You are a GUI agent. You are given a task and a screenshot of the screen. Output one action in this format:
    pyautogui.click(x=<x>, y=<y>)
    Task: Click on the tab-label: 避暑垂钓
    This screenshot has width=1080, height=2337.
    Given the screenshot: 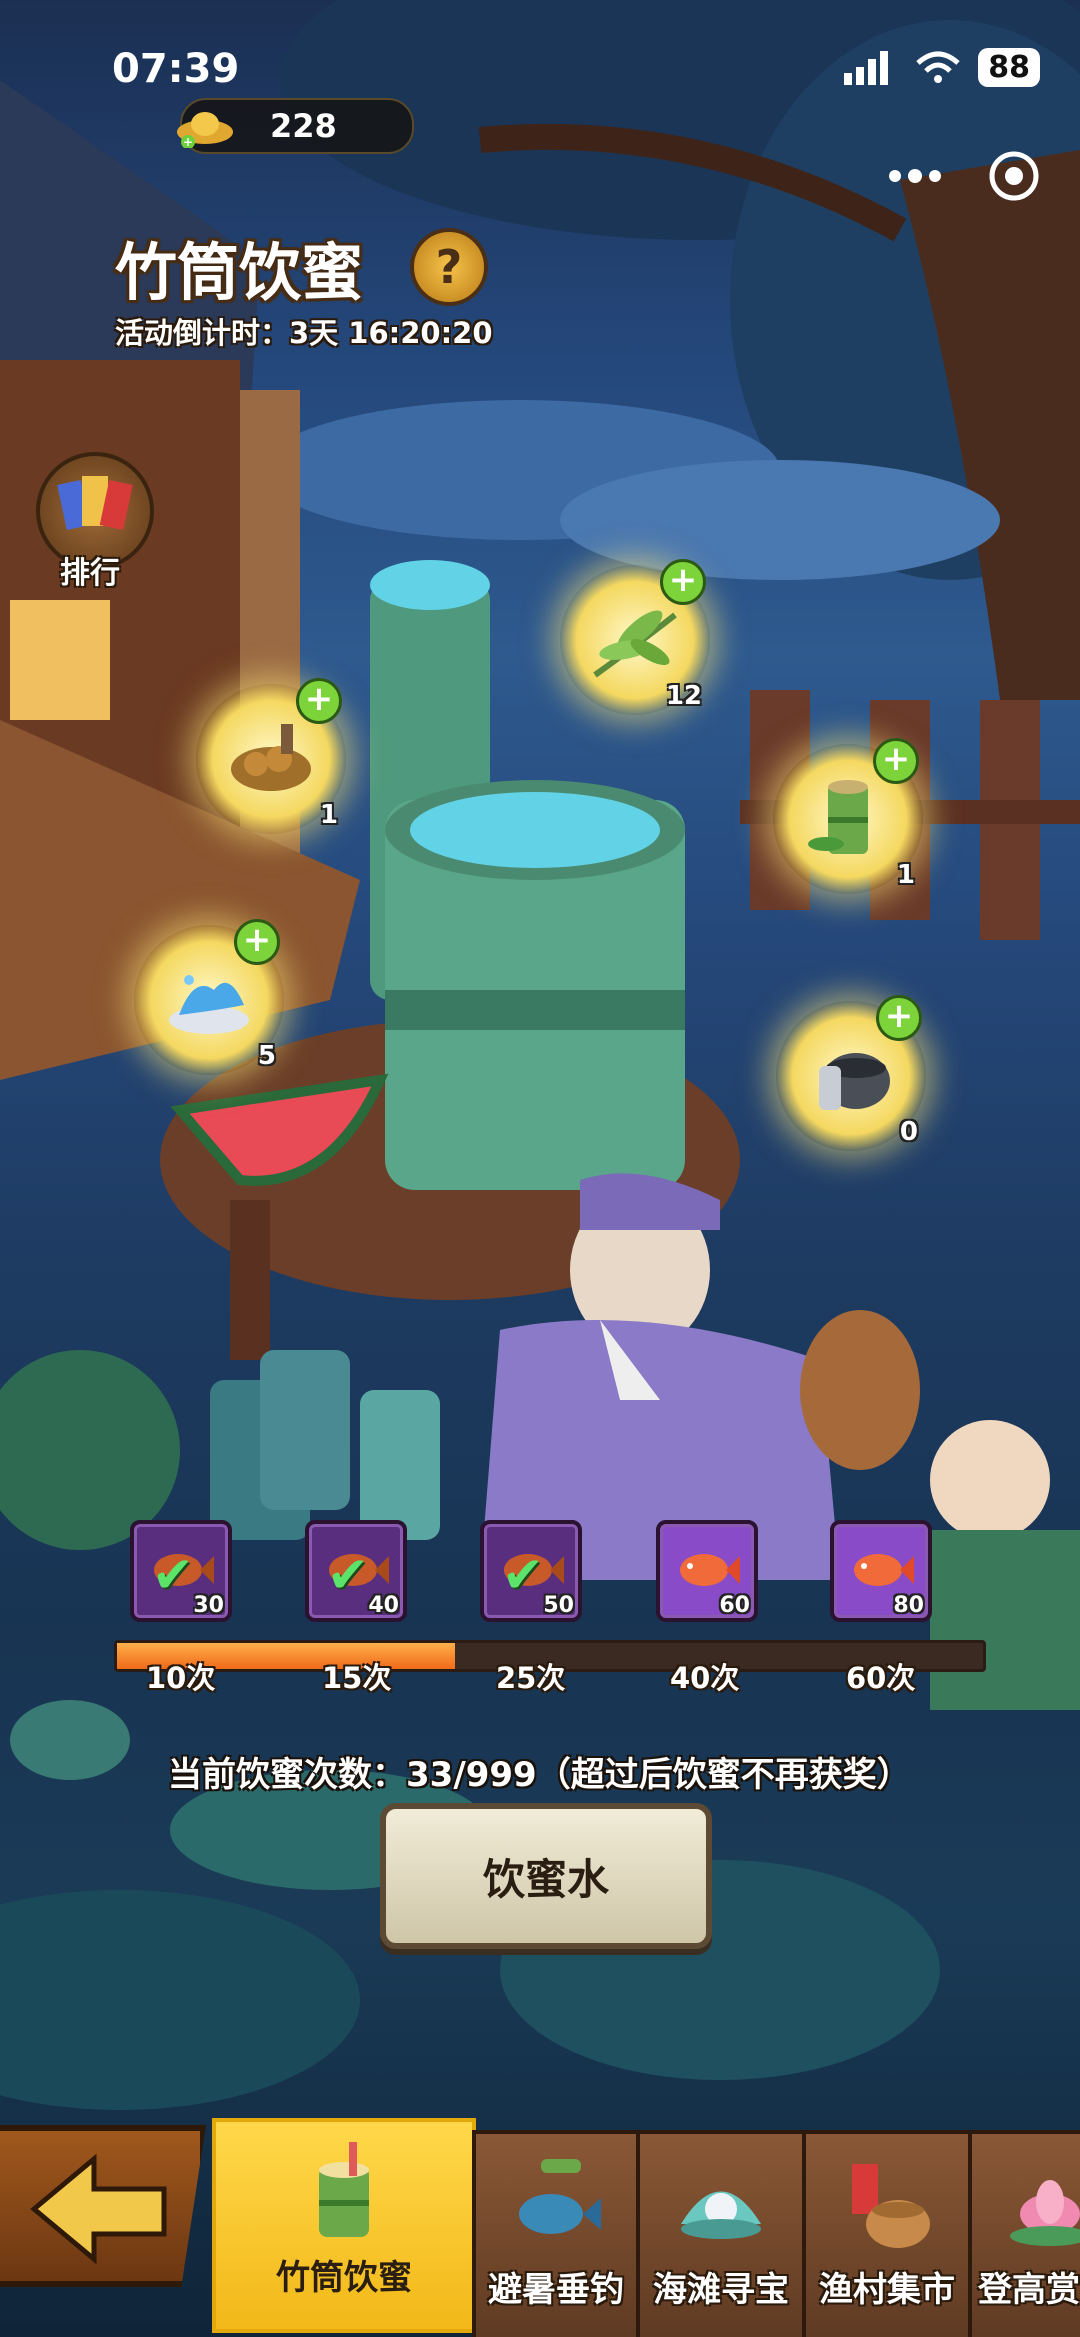 What is the action you would take?
    pyautogui.click(x=556, y=2290)
    